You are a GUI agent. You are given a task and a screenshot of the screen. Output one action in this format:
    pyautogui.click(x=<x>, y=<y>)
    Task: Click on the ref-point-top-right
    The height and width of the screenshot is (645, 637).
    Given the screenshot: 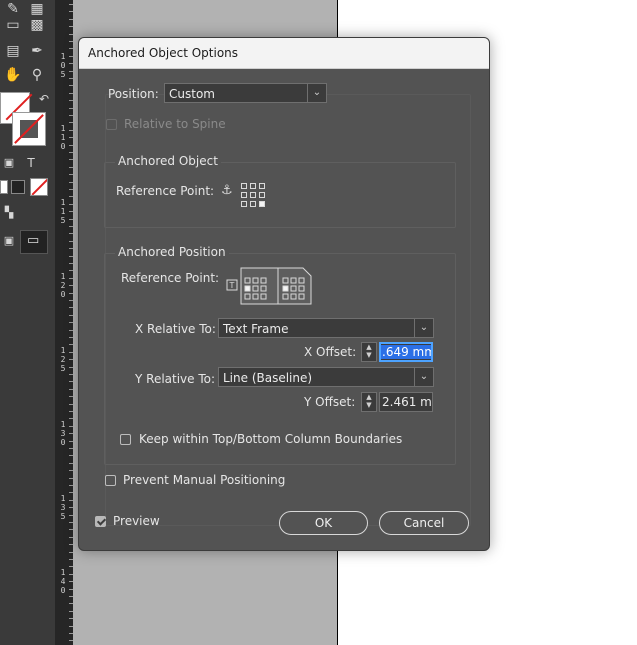 What is the action you would take?
    pyautogui.click(x=262, y=186)
    